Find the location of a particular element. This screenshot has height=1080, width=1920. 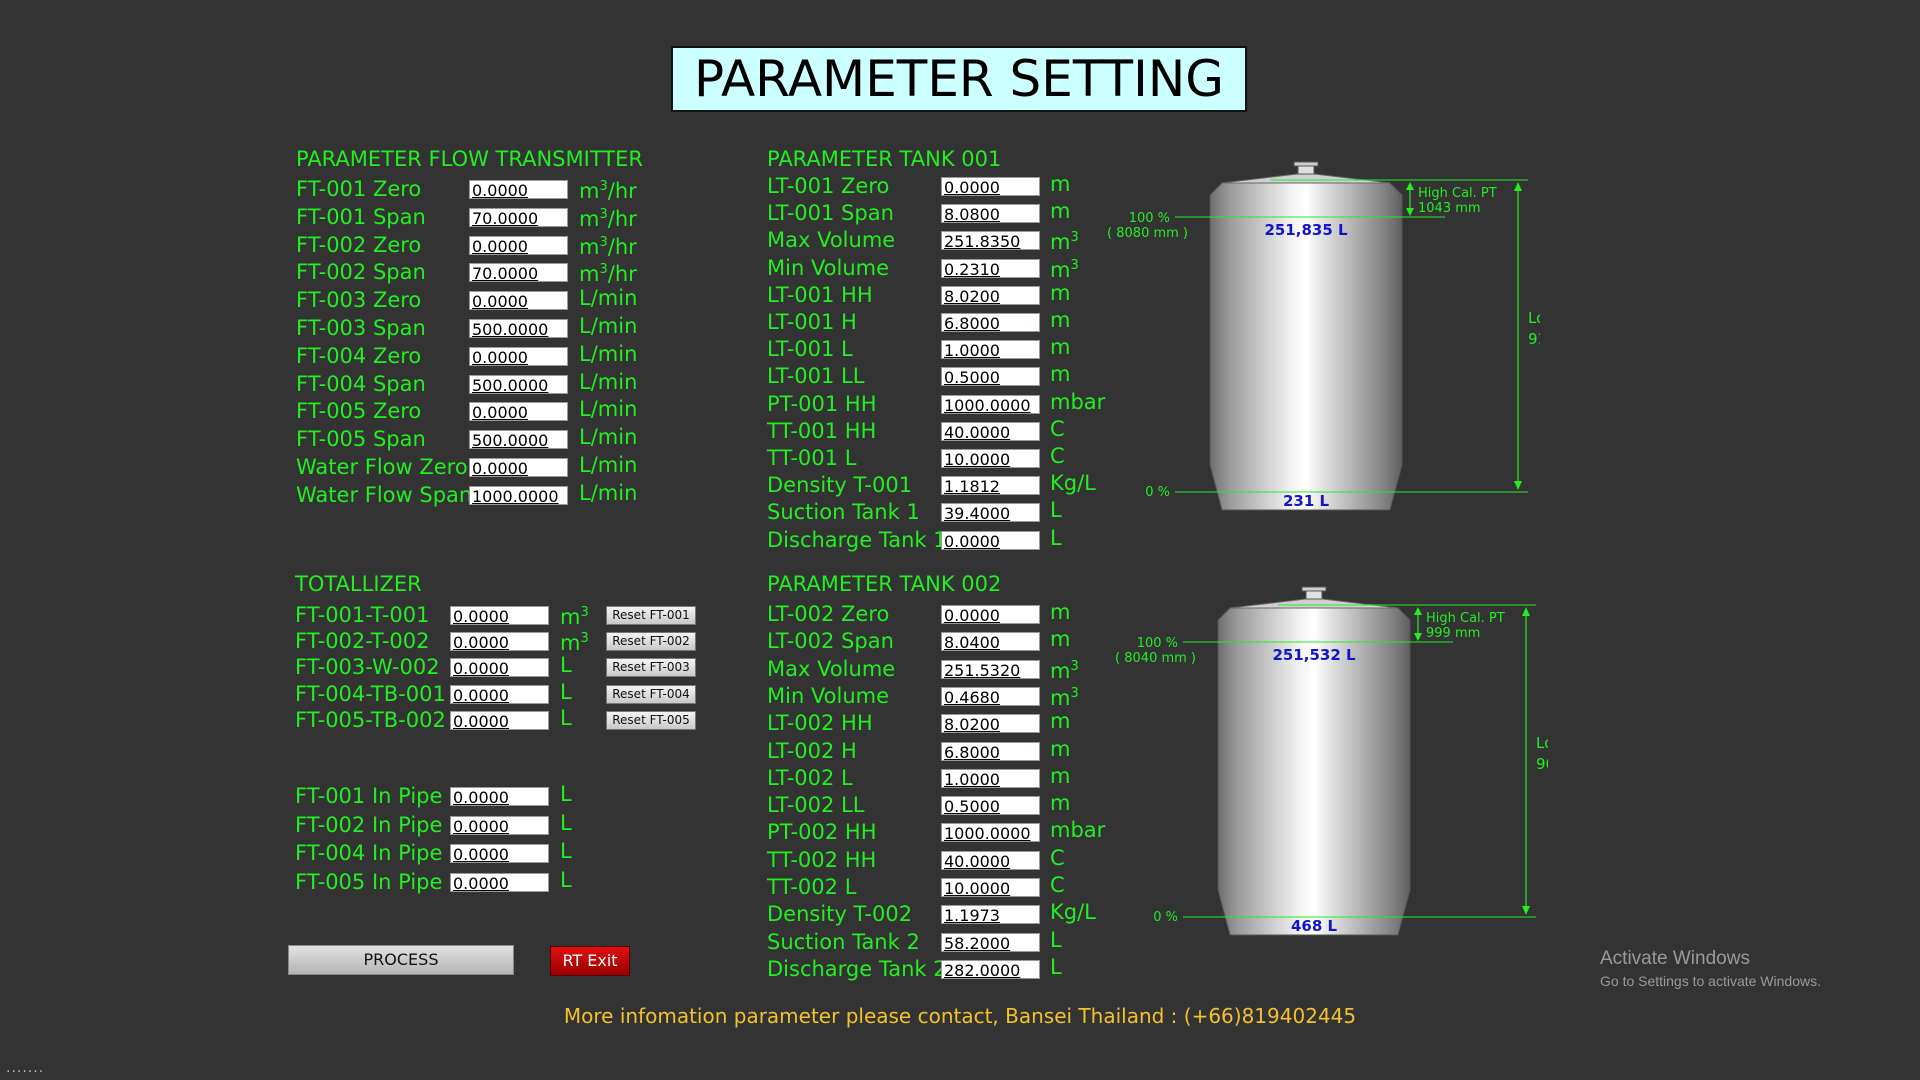

water-flow-zero-field: 0.0000 is located at coordinates (518, 467).